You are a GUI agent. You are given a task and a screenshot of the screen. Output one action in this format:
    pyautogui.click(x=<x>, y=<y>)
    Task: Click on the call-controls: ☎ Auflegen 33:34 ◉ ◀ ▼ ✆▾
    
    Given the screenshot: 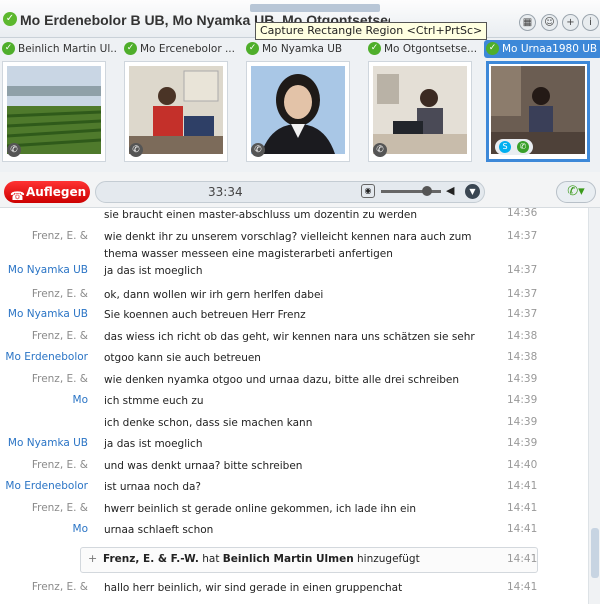 What is the action you would take?
    pyautogui.click(x=300, y=190)
    